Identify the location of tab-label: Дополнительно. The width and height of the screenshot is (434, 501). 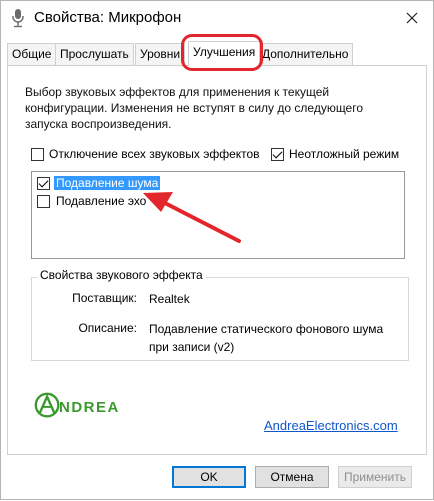
(305, 54).